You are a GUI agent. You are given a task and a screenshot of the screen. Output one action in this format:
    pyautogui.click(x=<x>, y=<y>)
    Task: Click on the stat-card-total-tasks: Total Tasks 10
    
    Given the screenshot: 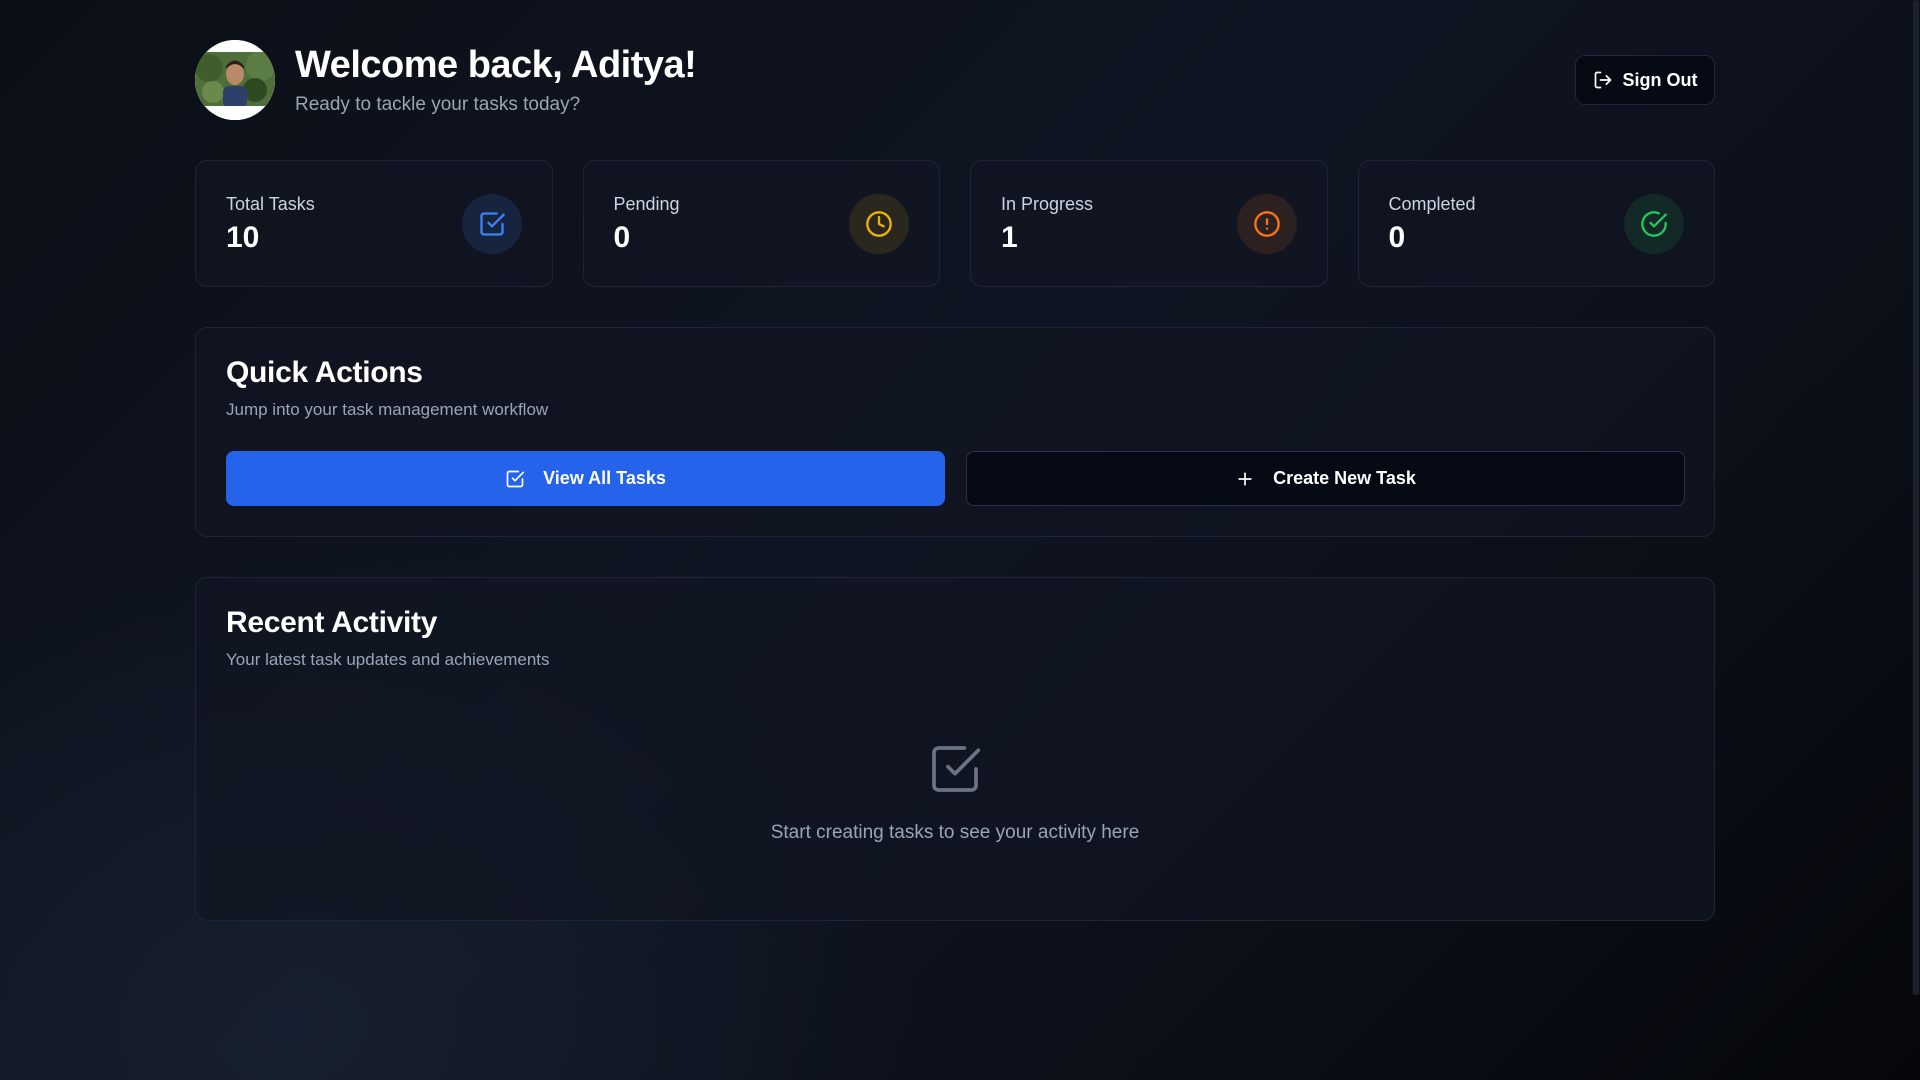 What is the action you would take?
    pyautogui.click(x=374, y=223)
    